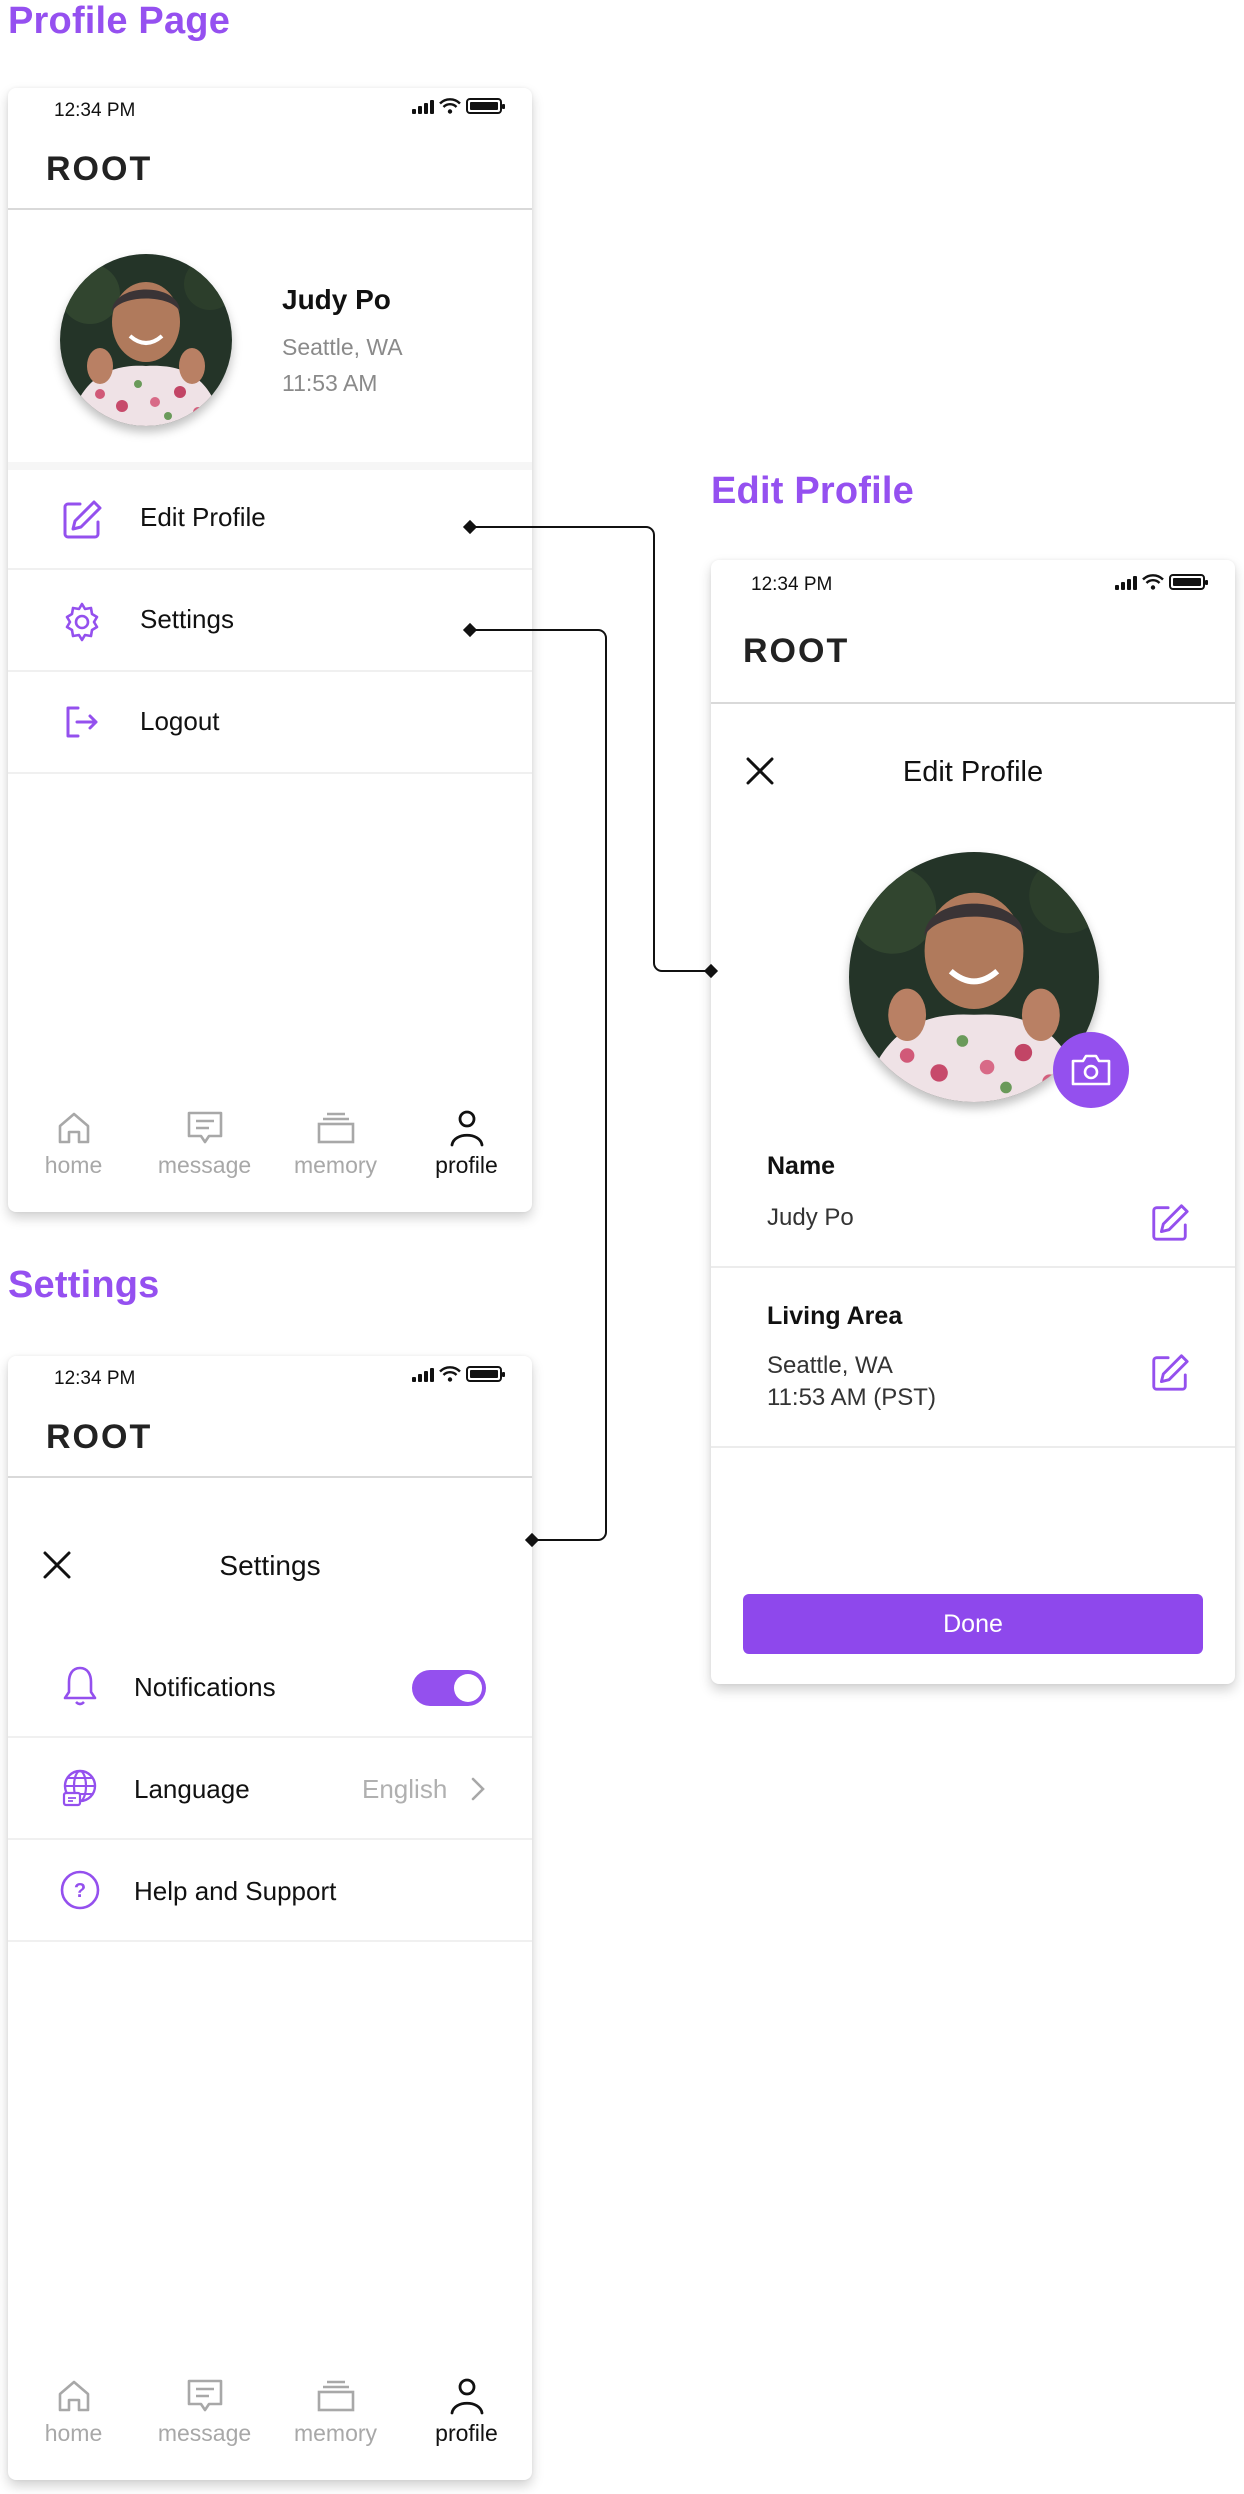  Describe the element at coordinates (336, 299) in the screenshot. I see `profile-name: Judy Po` at that location.